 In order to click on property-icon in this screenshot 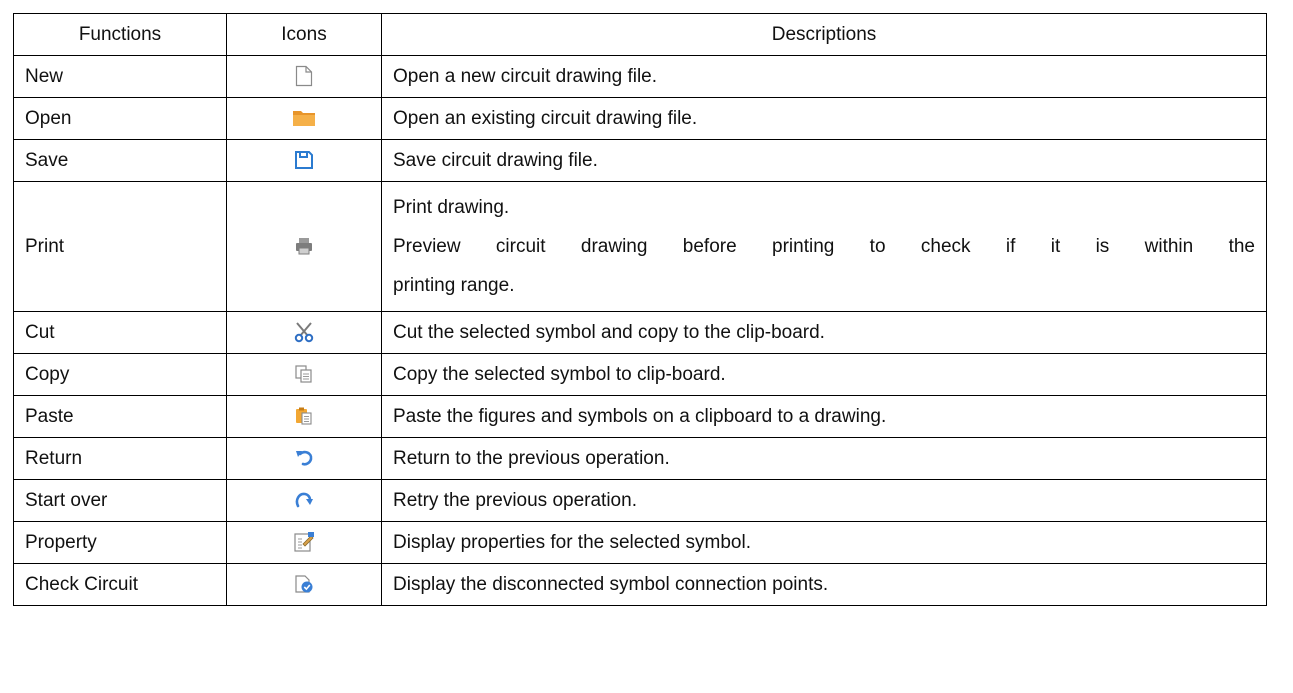, I will do `click(304, 542)`.